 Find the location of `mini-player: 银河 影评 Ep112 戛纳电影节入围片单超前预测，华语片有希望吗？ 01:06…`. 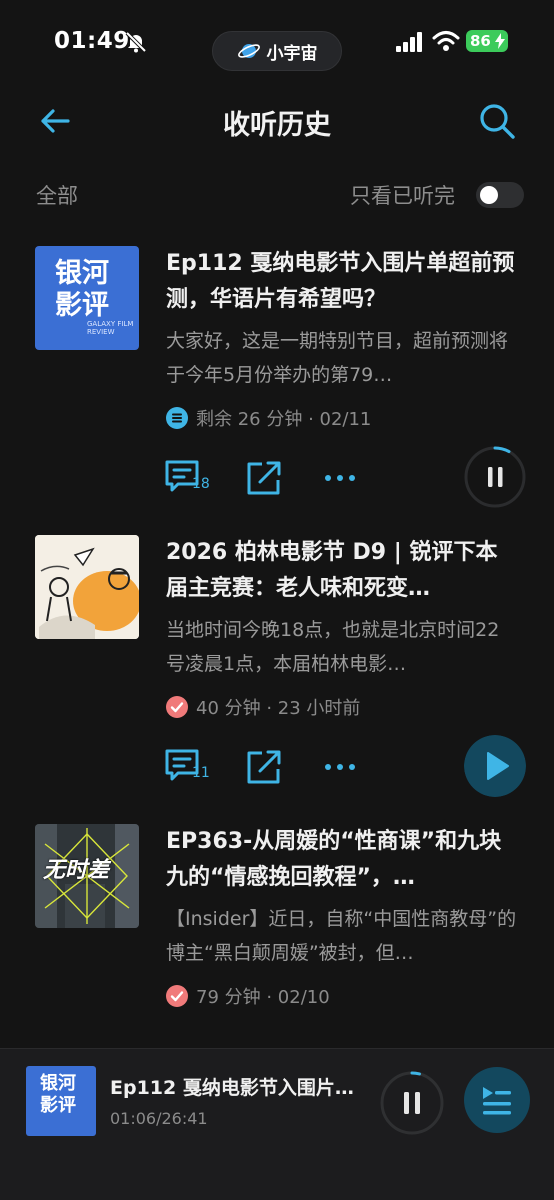

mini-player: 银河 影评 Ep112 戛纳电影节入围片单超前预测，华语片有希望吗？ 01:06… is located at coordinates (277, 1124).